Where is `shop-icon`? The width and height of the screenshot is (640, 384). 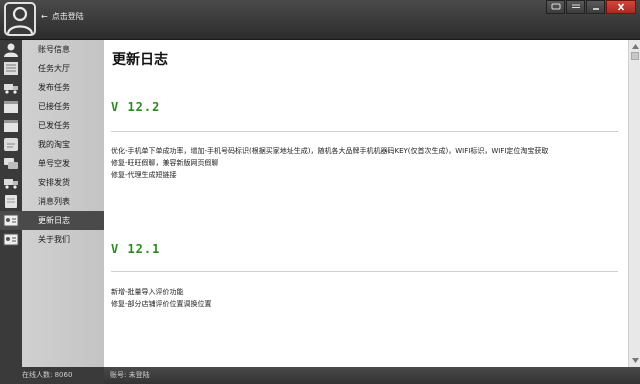 shop-icon is located at coordinates (11, 144).